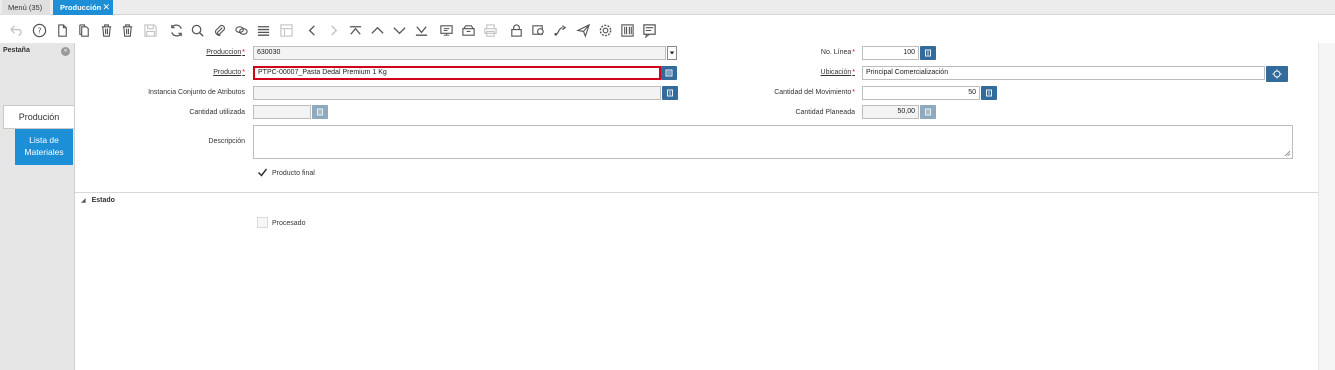 The width and height of the screenshot is (1335, 370). Describe the element at coordinates (989, 93) in the screenshot. I see `cantidad-movimiento-calculator-icon` at that location.